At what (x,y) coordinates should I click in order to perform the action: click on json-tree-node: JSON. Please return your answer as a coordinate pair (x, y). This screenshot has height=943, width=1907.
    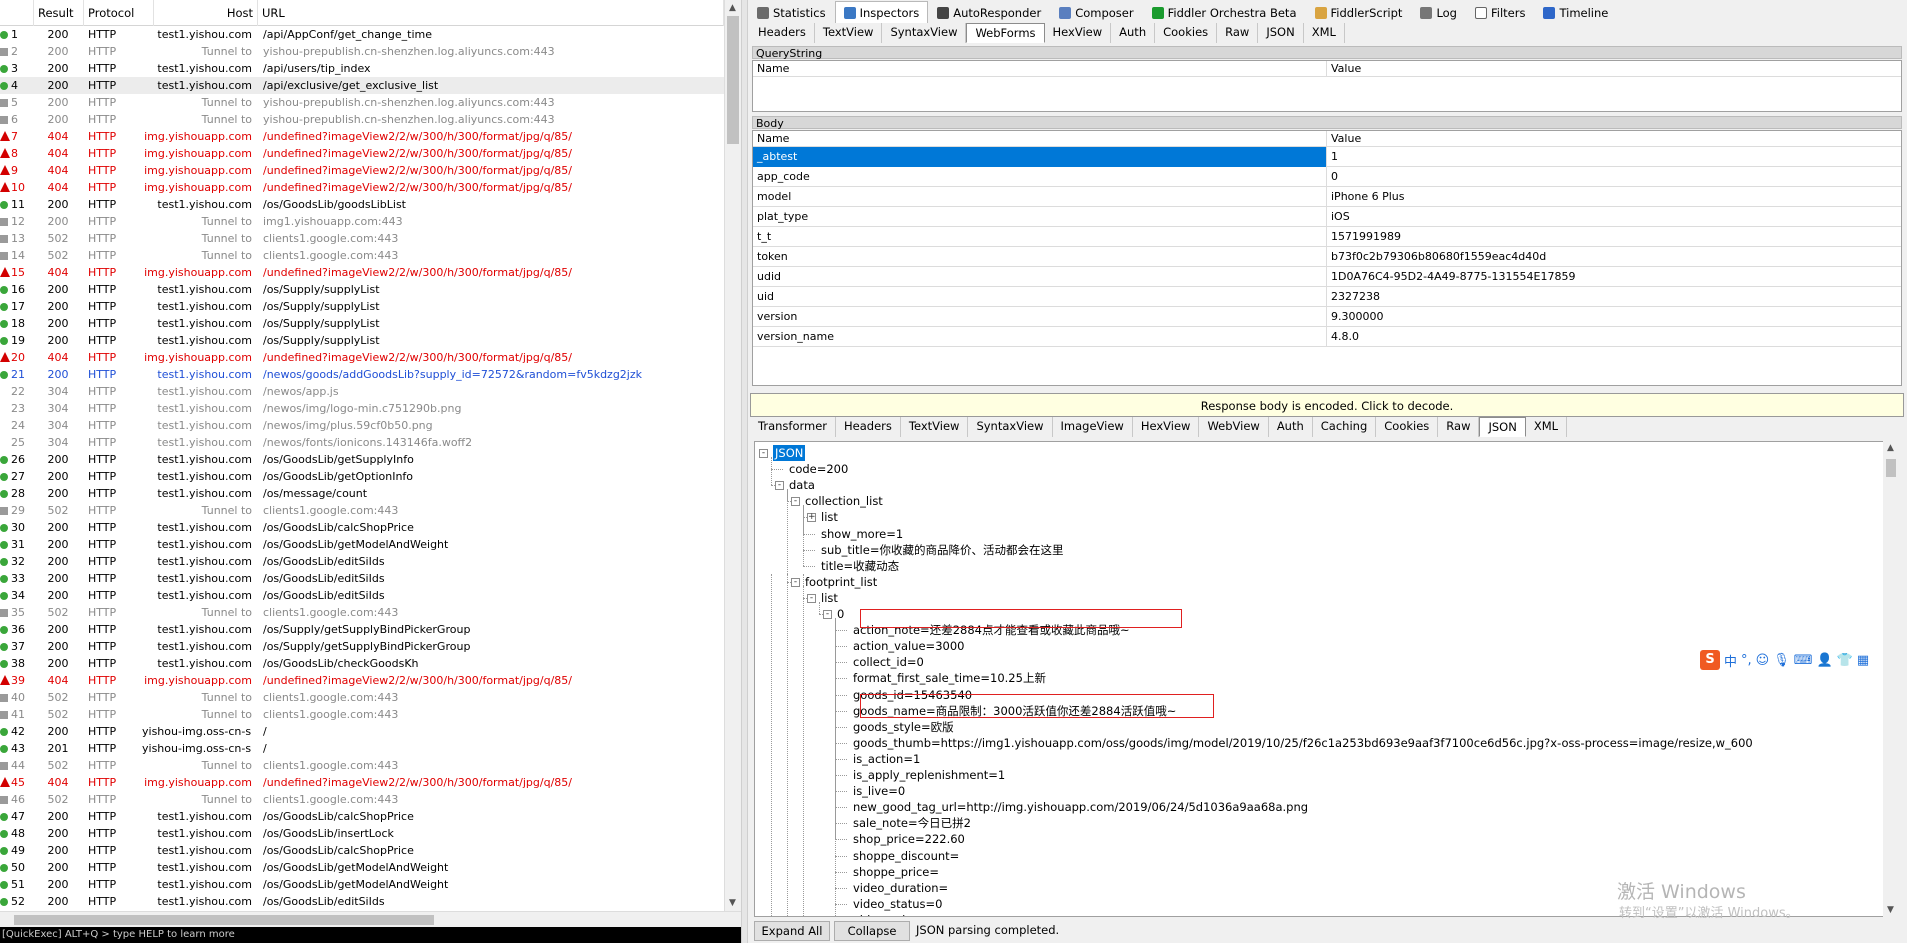
    Looking at the image, I should click on (789, 453).